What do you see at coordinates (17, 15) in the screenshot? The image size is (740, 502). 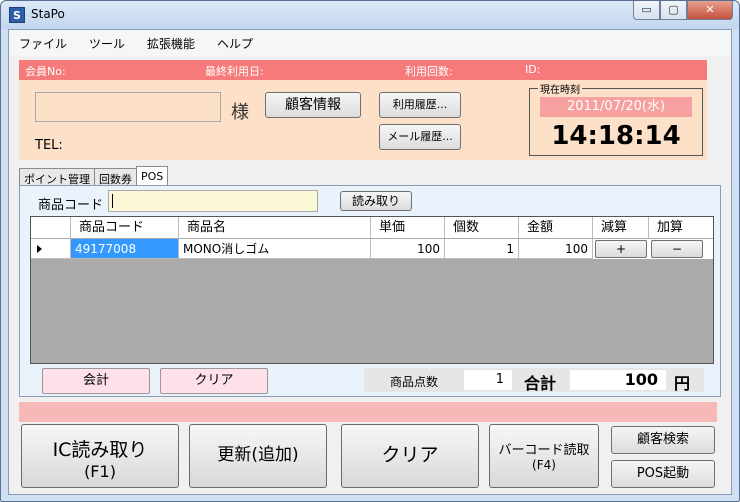 I see `app-icon: S` at bounding box center [17, 15].